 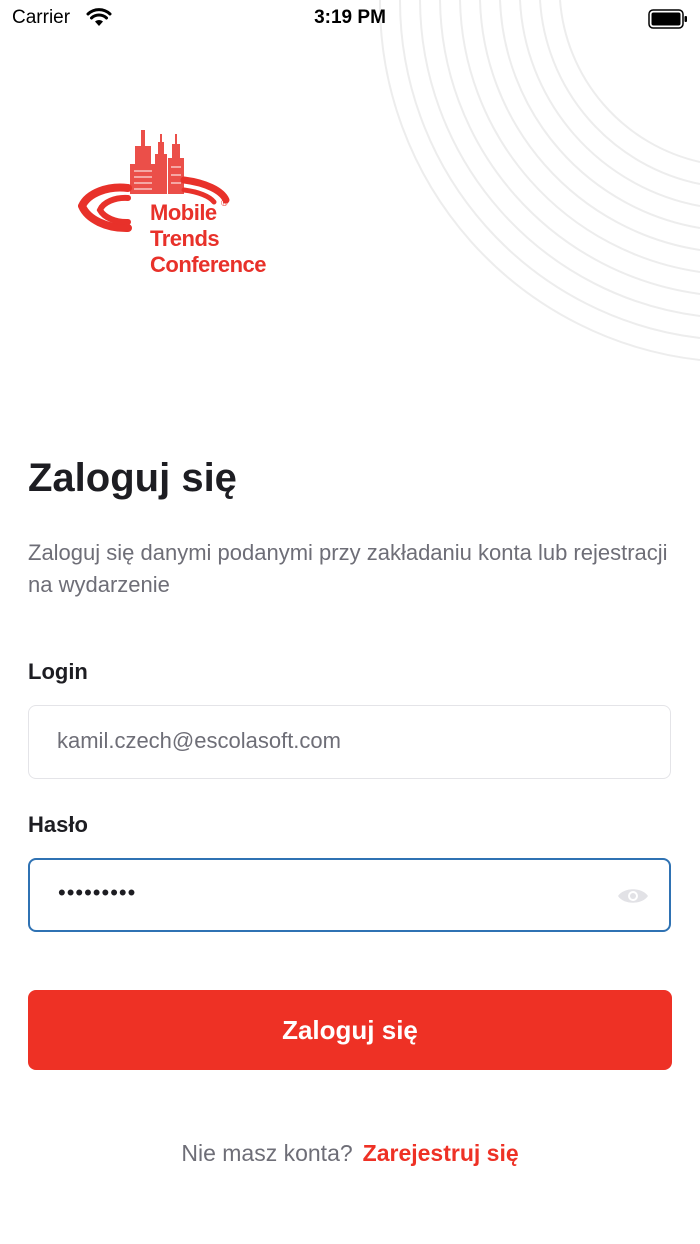 I want to click on logo-line-3: Conference, so click(x=208, y=264).